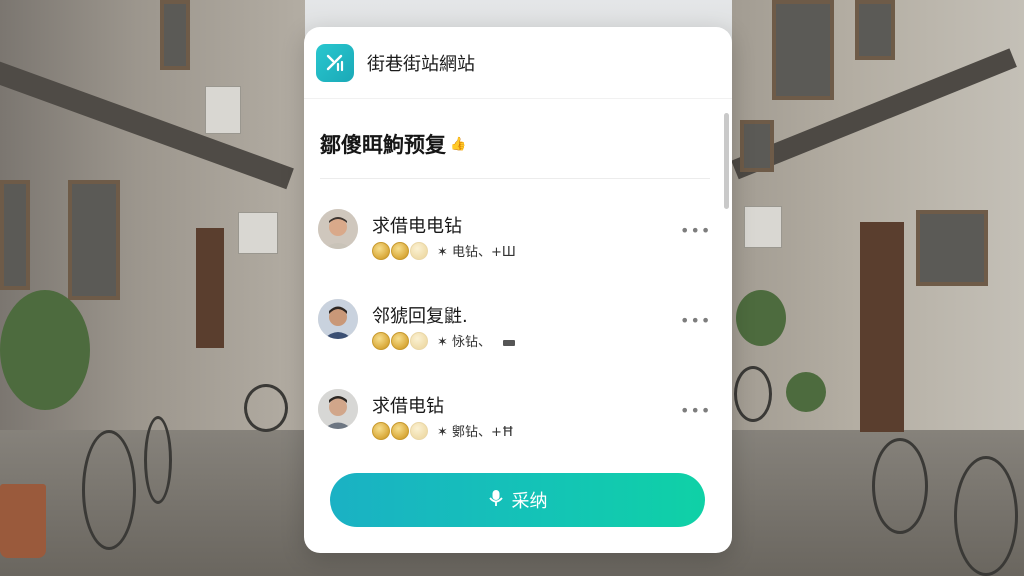 This screenshot has width=1024, height=576. I want to click on reply-meta: ✶ 鄋钻、+Ħ, so click(443, 430).